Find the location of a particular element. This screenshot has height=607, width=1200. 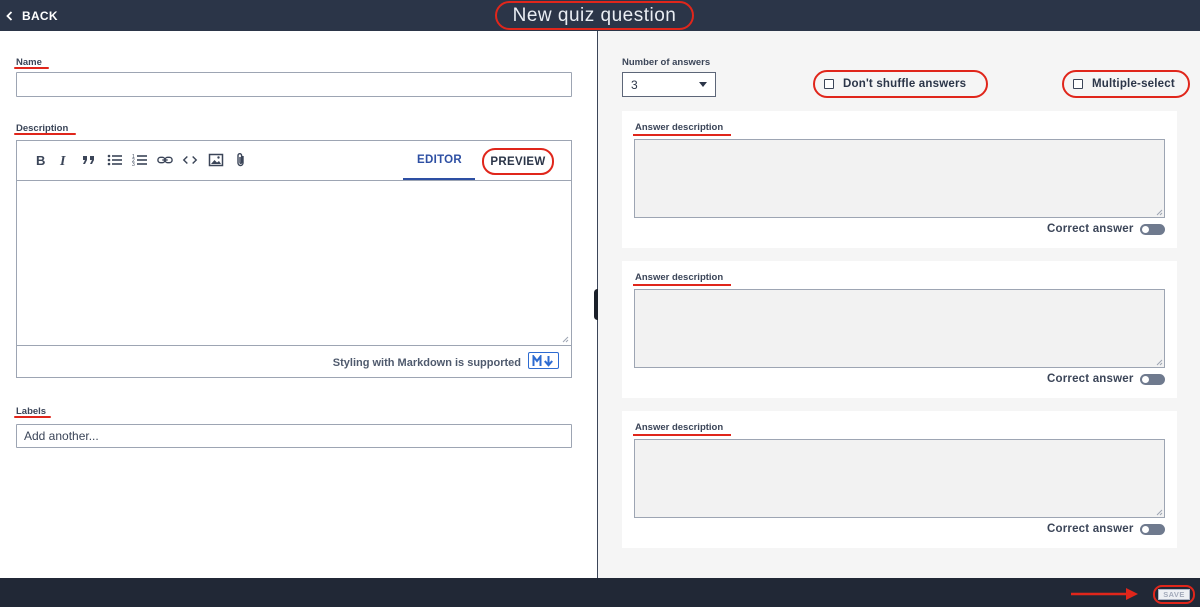

editor-toolbar: B I 123 EDITOR PREVIEW is located at coordinates (294, 161).